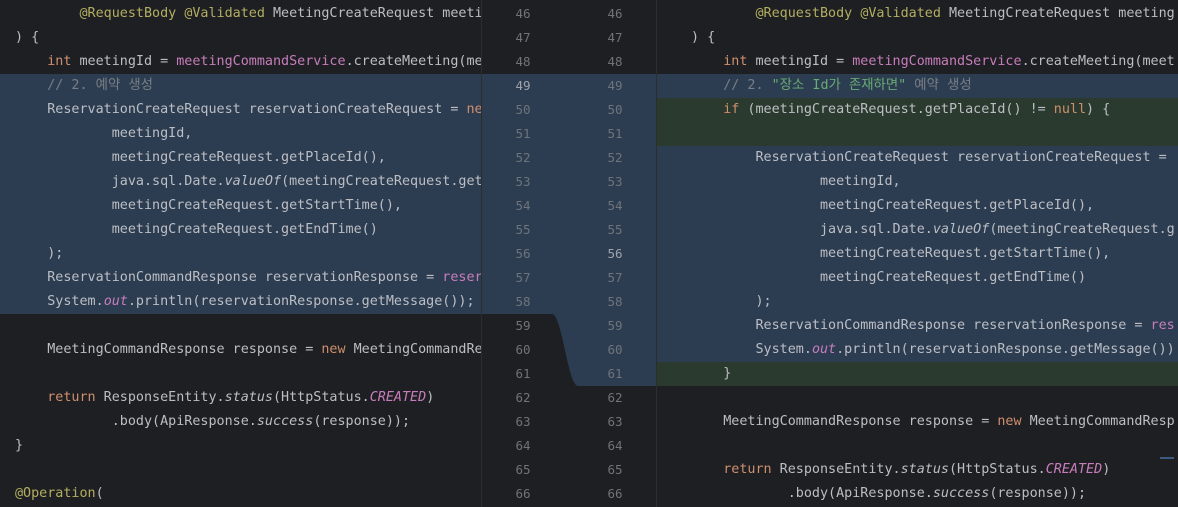 The width and height of the screenshot is (1178, 507). What do you see at coordinates (965, 253) in the screenshot?
I see `code-token: meetingCreateRequest.getStartTime(),` at bounding box center [965, 253].